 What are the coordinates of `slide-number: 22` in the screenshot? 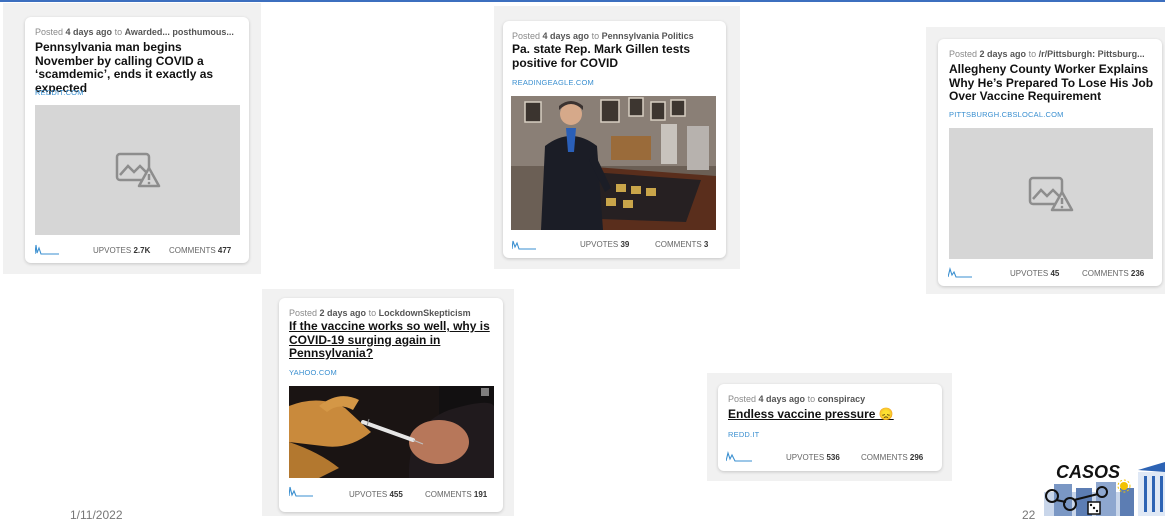 It's located at (1029, 515).